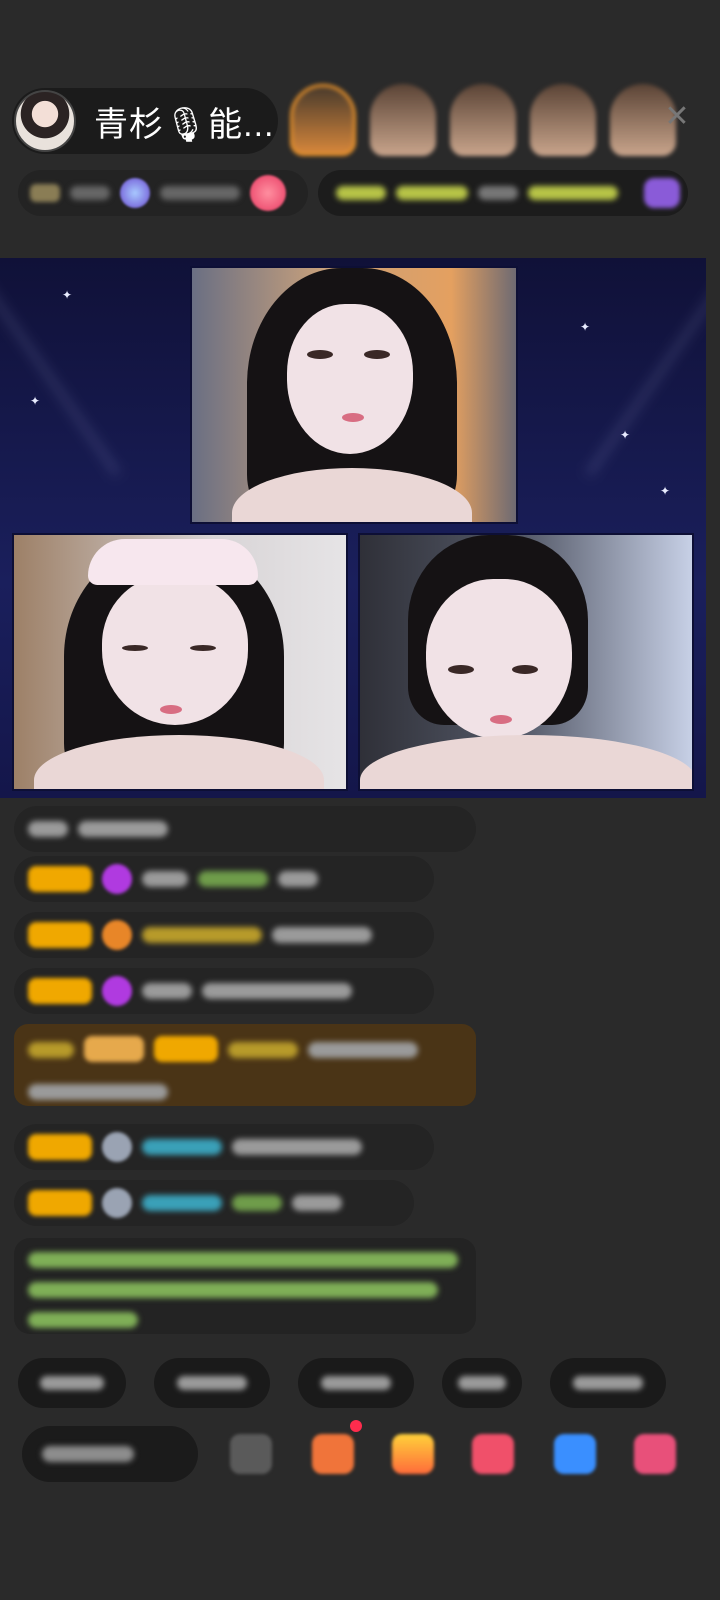 This screenshot has width=720, height=1600. What do you see at coordinates (114, 1049) in the screenshot?
I see `fan-badge` at bounding box center [114, 1049].